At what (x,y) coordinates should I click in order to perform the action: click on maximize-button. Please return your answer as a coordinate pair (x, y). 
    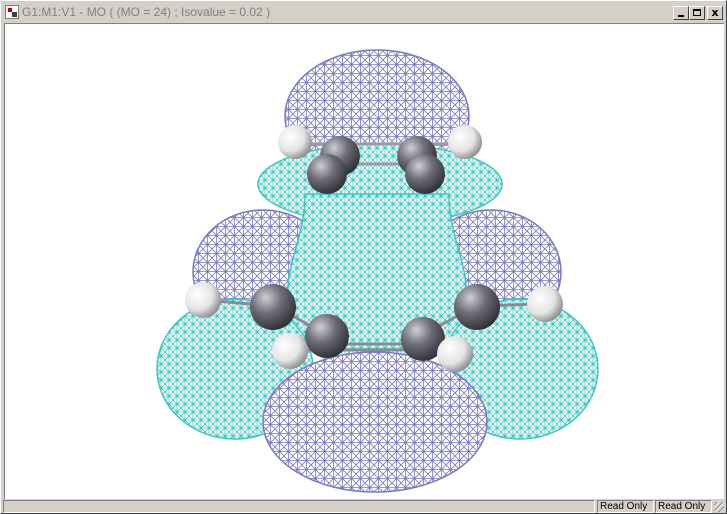
    Looking at the image, I should click on (697, 13).